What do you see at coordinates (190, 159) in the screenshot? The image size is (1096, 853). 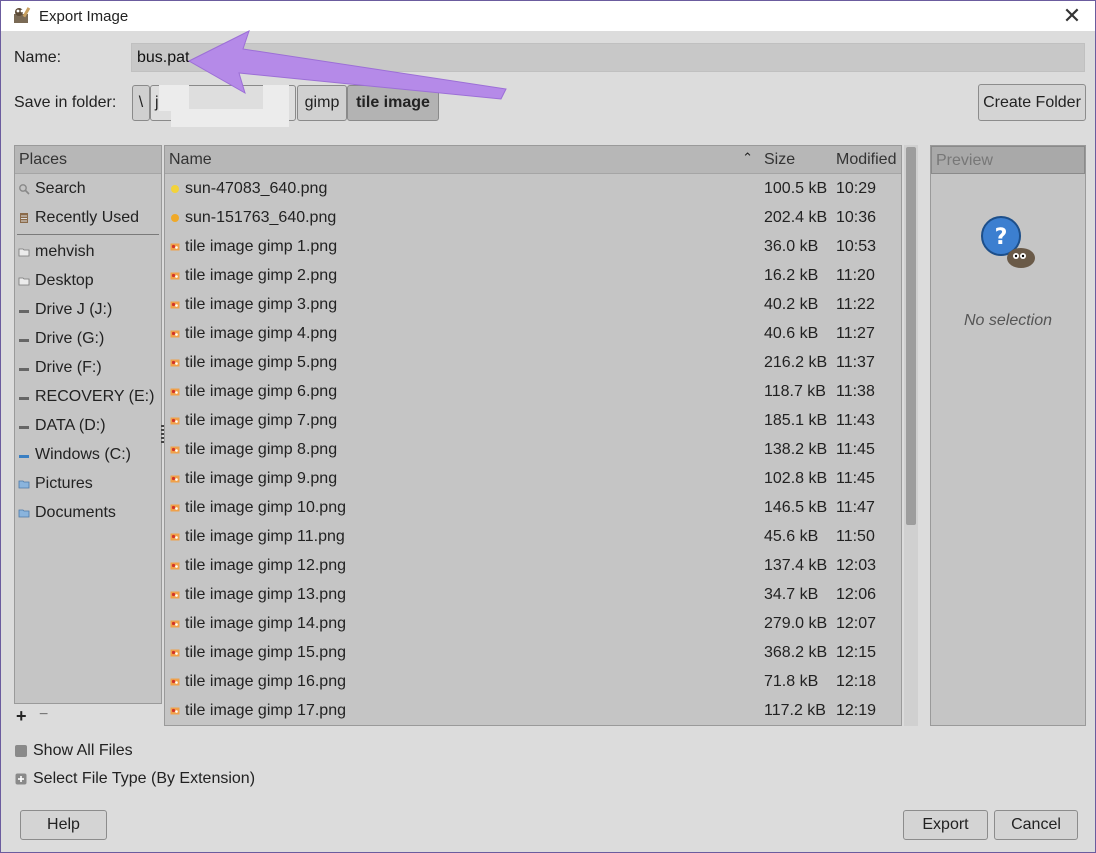 I see `column-name-label: Name` at bounding box center [190, 159].